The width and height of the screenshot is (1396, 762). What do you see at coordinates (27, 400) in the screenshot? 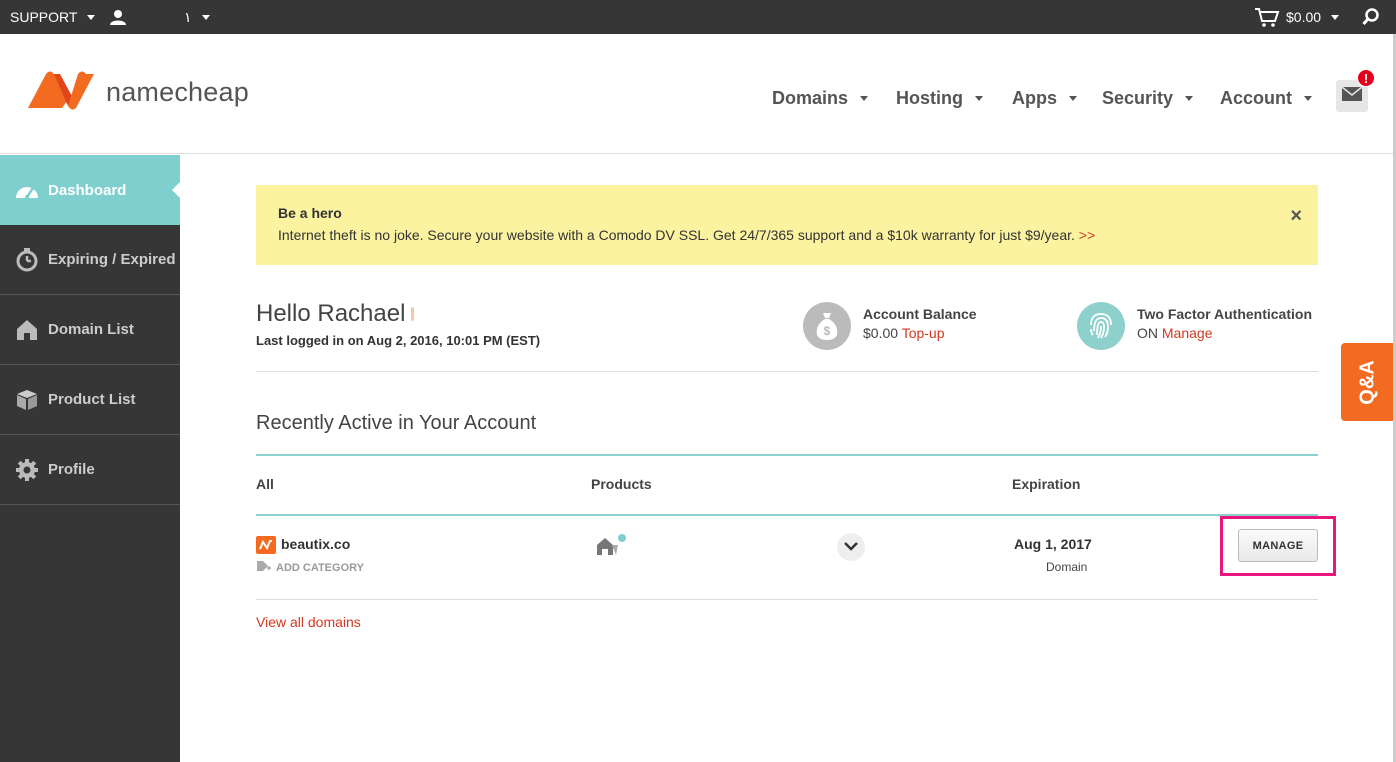
I see `box-icon` at bounding box center [27, 400].